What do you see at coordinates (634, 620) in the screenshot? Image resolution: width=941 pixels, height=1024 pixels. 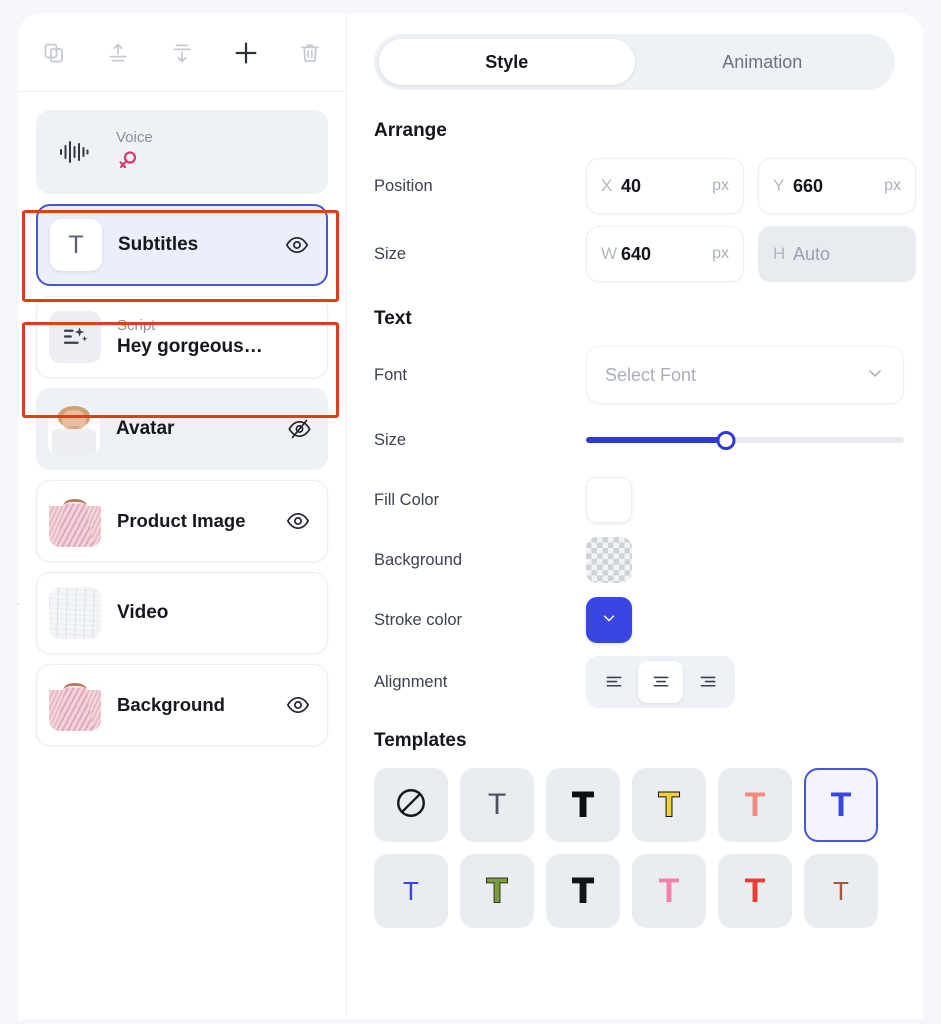 I see `stroke-color-row: Stroke color` at bounding box center [634, 620].